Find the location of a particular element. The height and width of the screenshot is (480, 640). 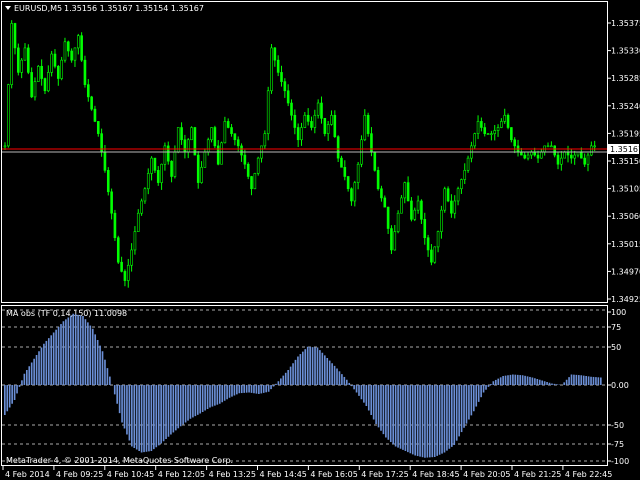

time-label: 4 Feb 2014 is located at coordinates (27, 474).